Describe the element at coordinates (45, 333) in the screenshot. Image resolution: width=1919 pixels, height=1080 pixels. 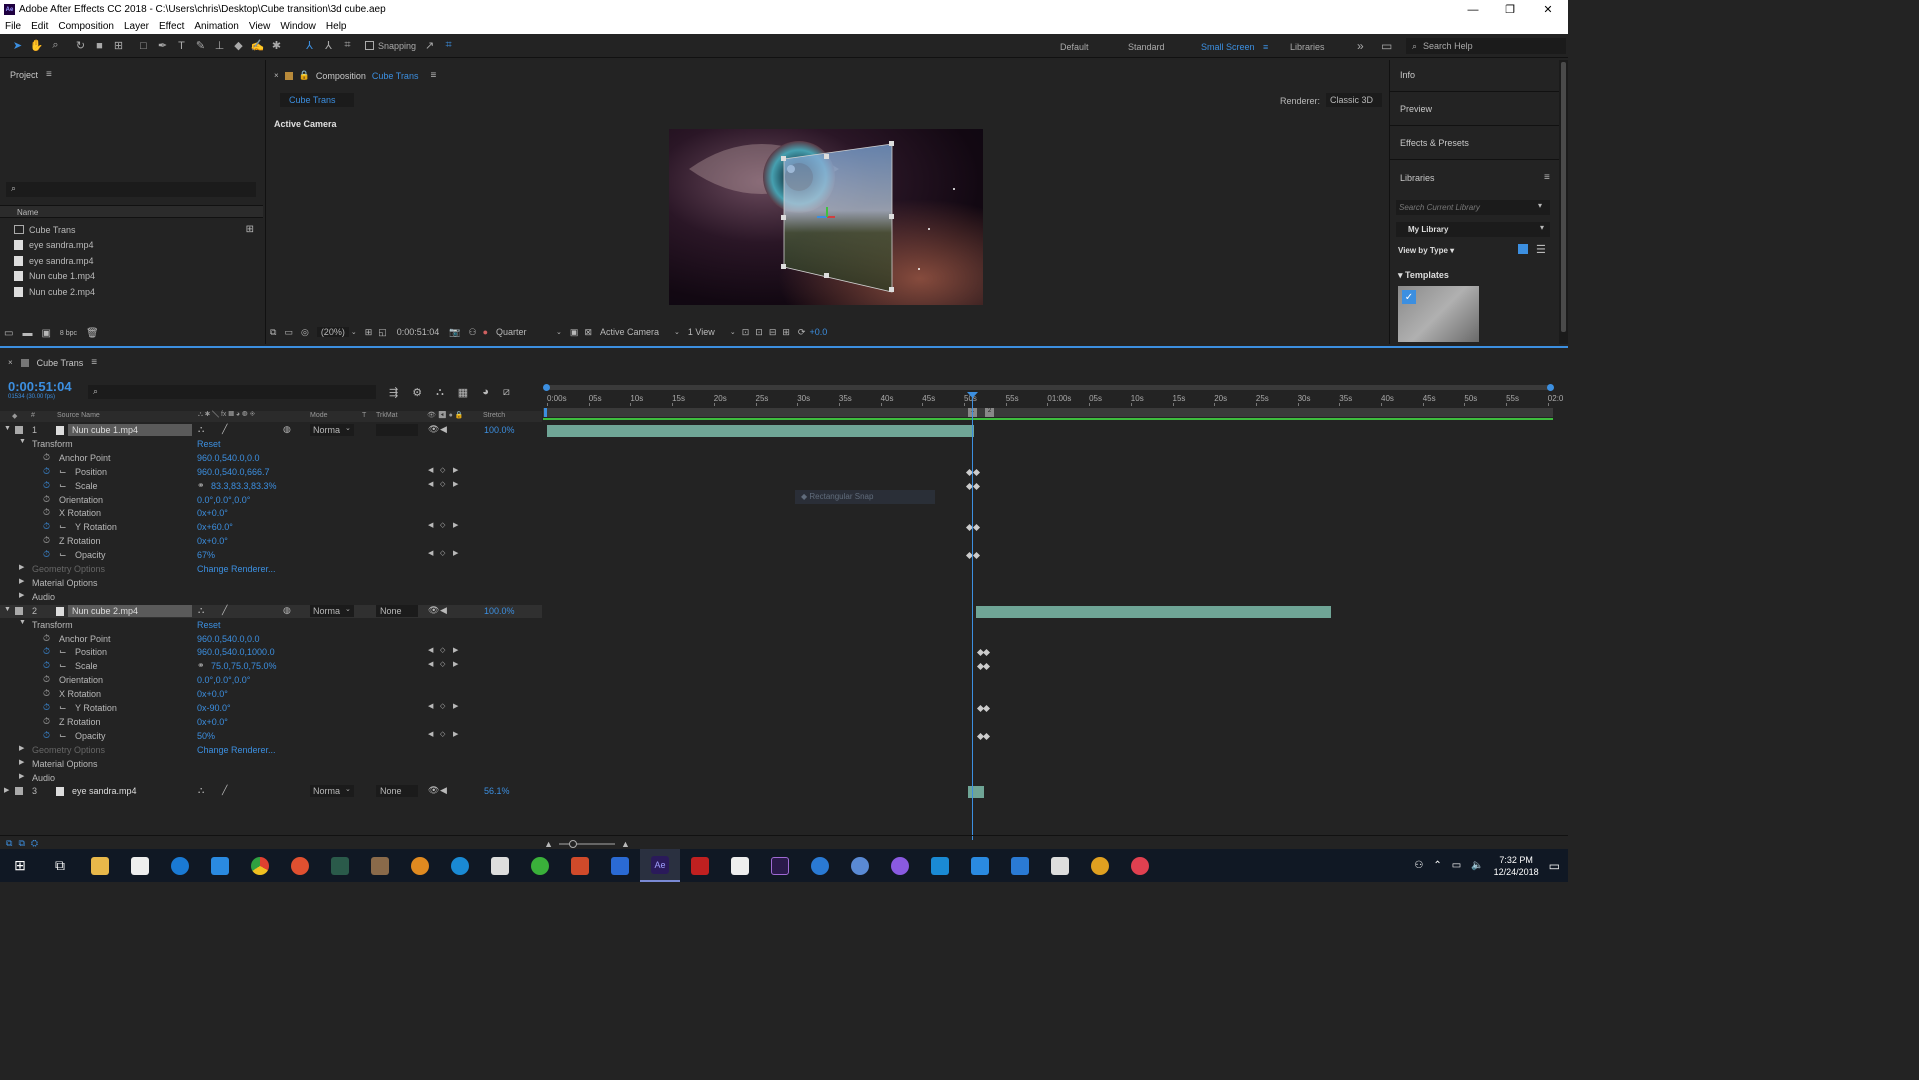
I see `new-composition-icon: ▣` at that location.